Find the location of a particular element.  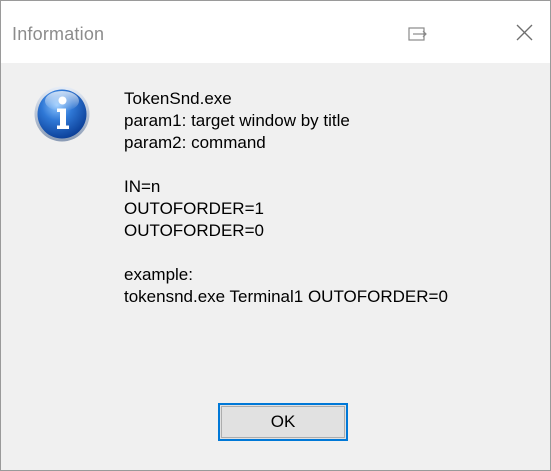

close-icon is located at coordinates (524, 32).